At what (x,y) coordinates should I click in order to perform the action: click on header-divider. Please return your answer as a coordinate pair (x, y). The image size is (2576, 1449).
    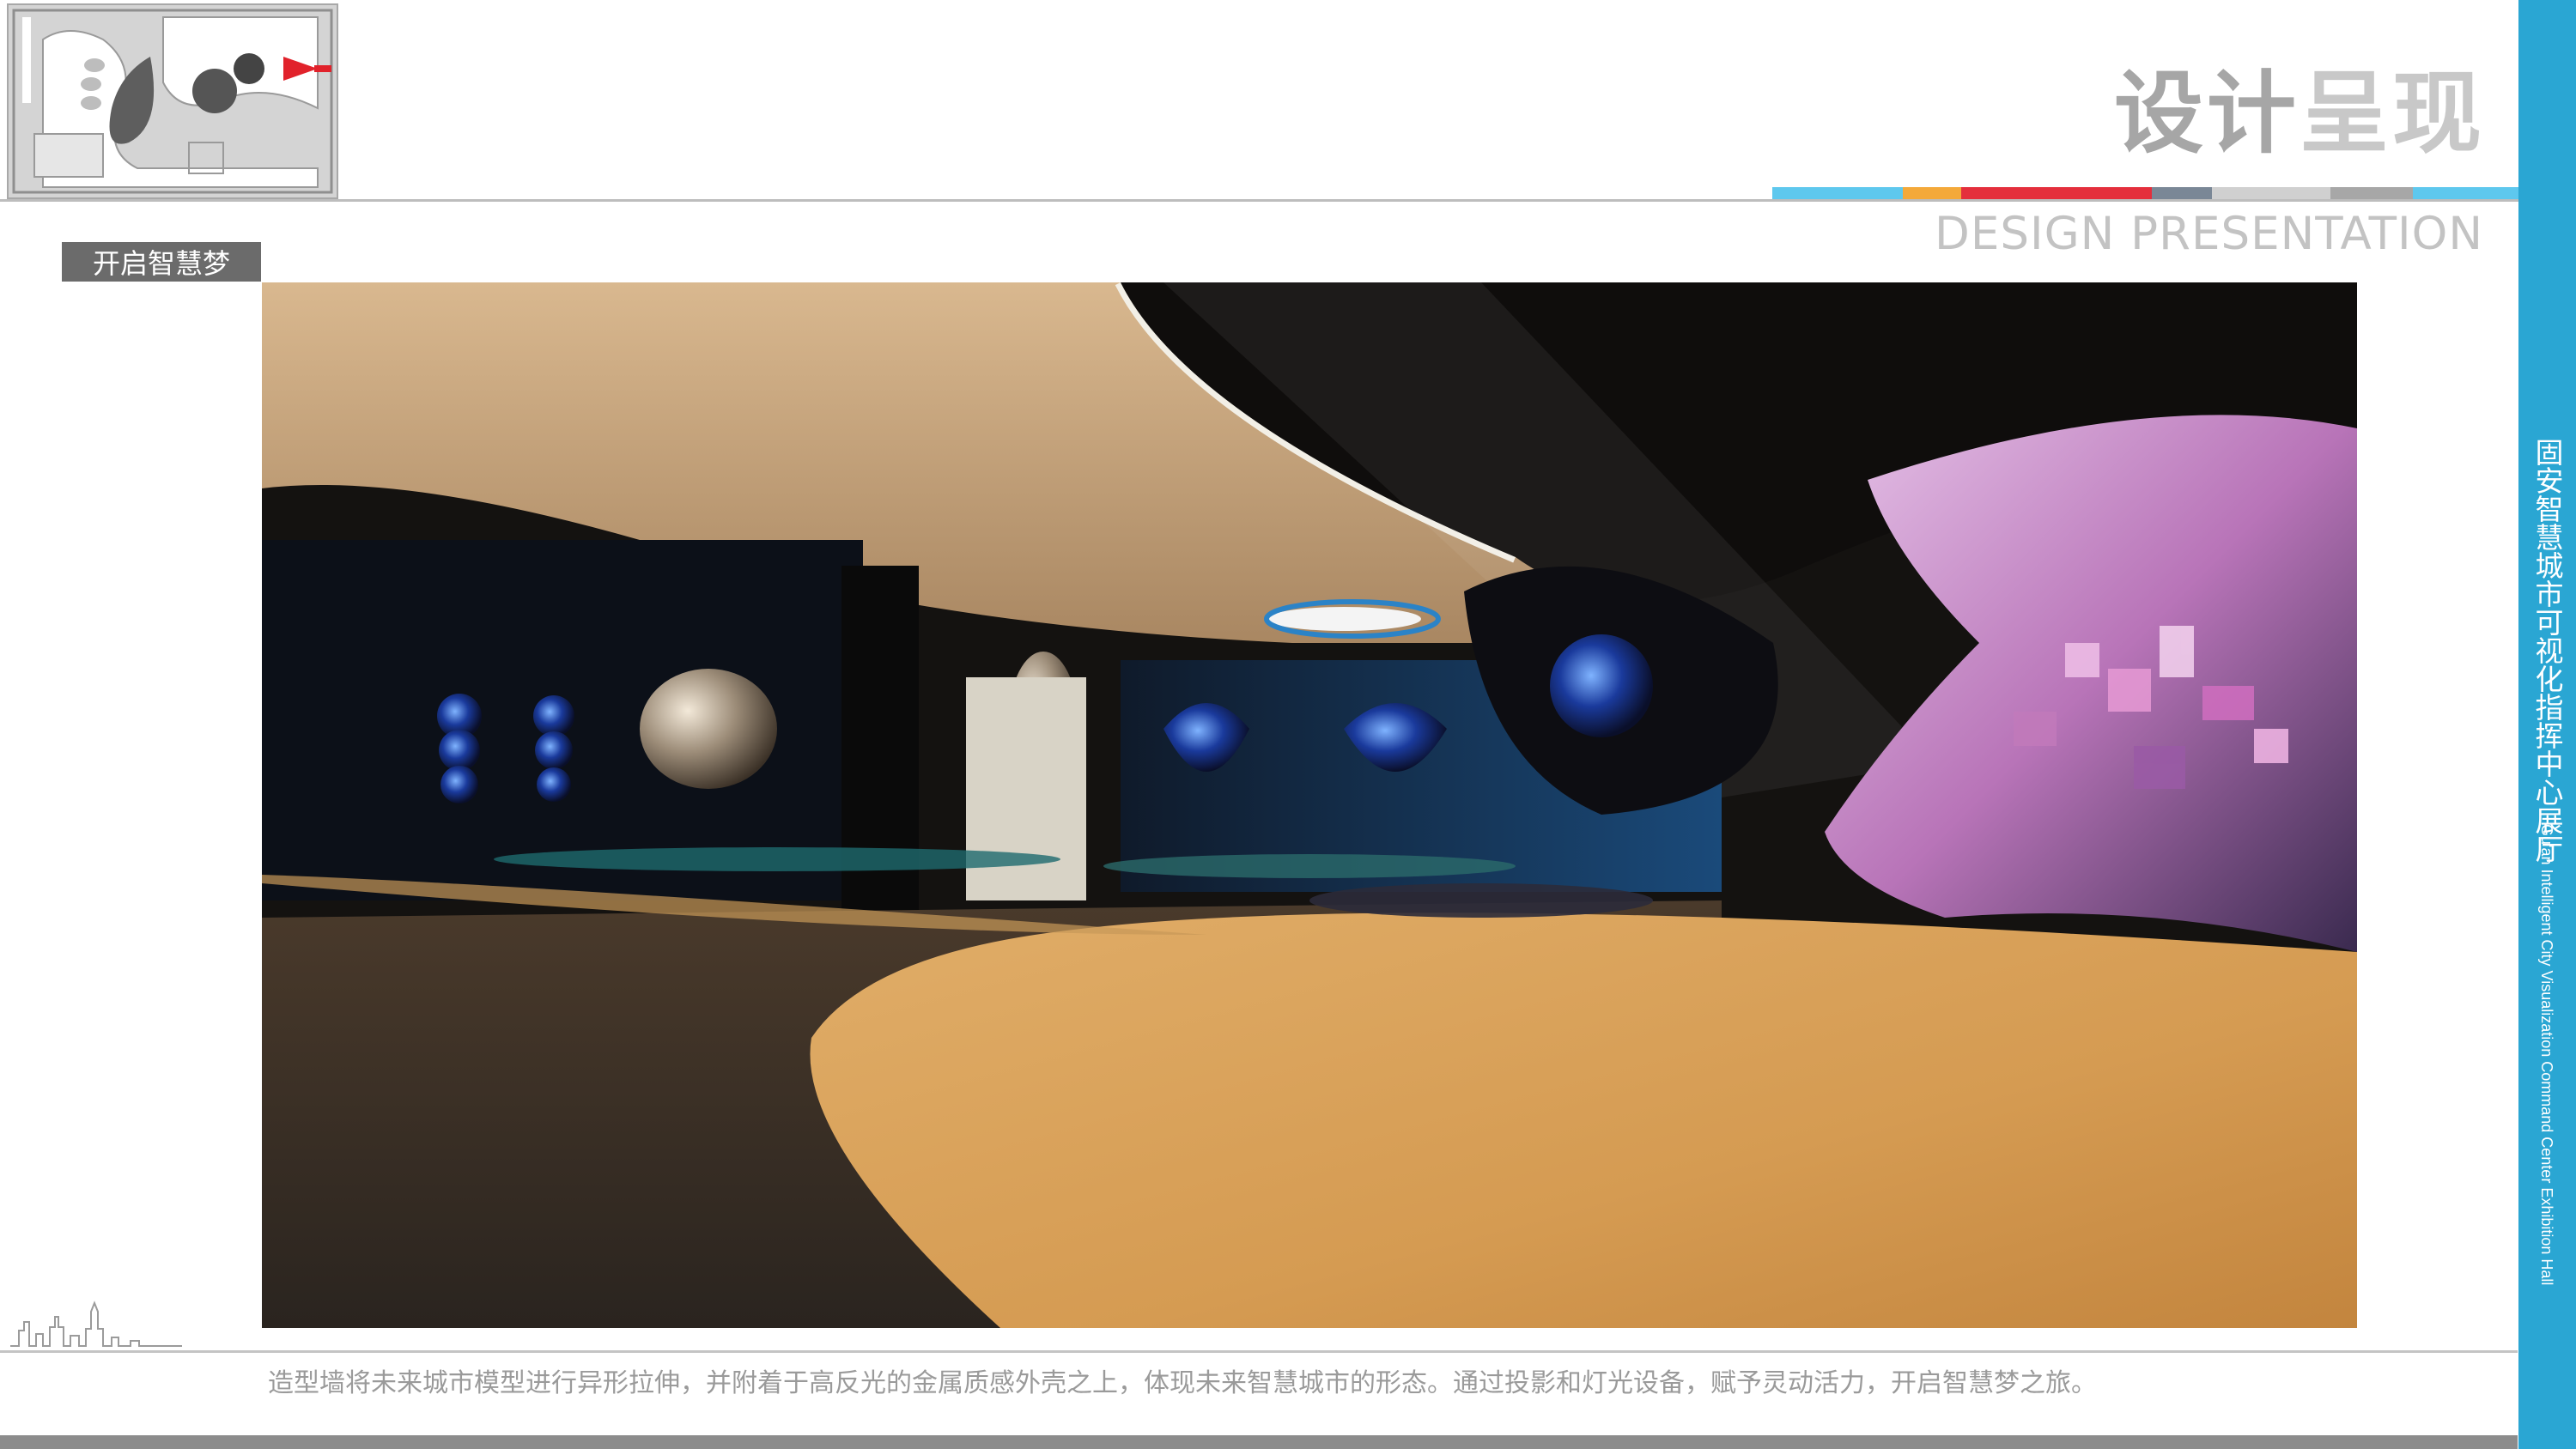
    Looking at the image, I should click on (1262, 200).